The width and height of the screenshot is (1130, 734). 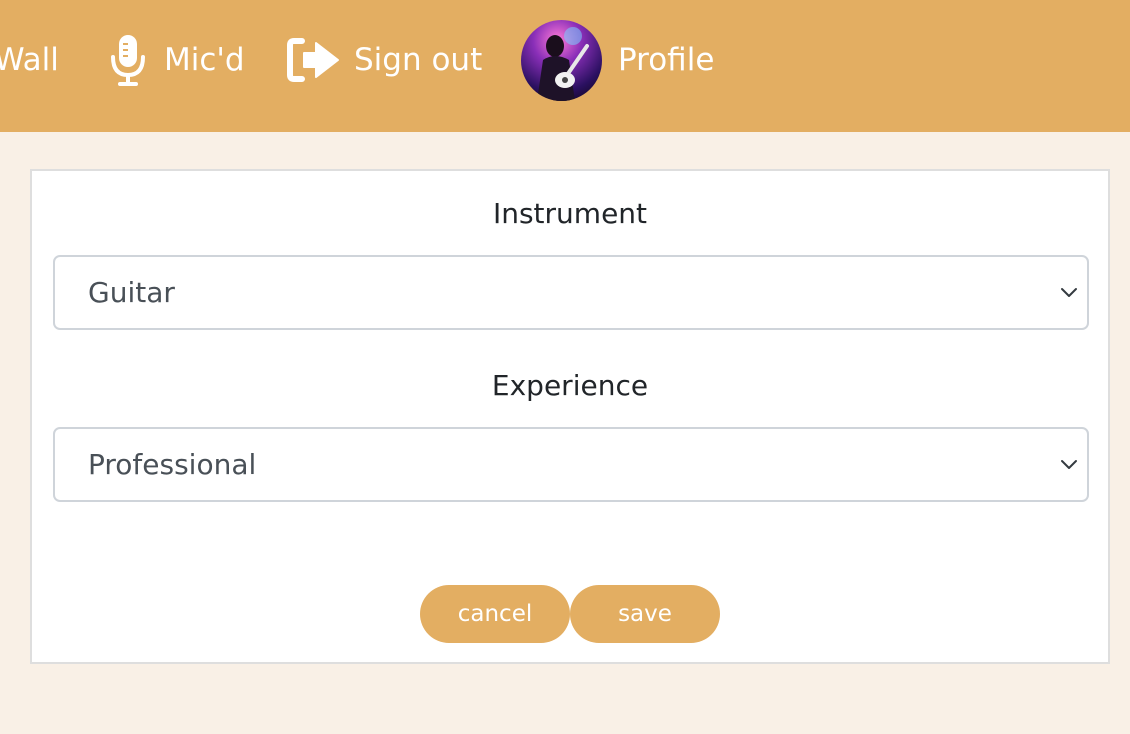 What do you see at coordinates (666, 60) in the screenshot?
I see `nav-profile-label: Profile` at bounding box center [666, 60].